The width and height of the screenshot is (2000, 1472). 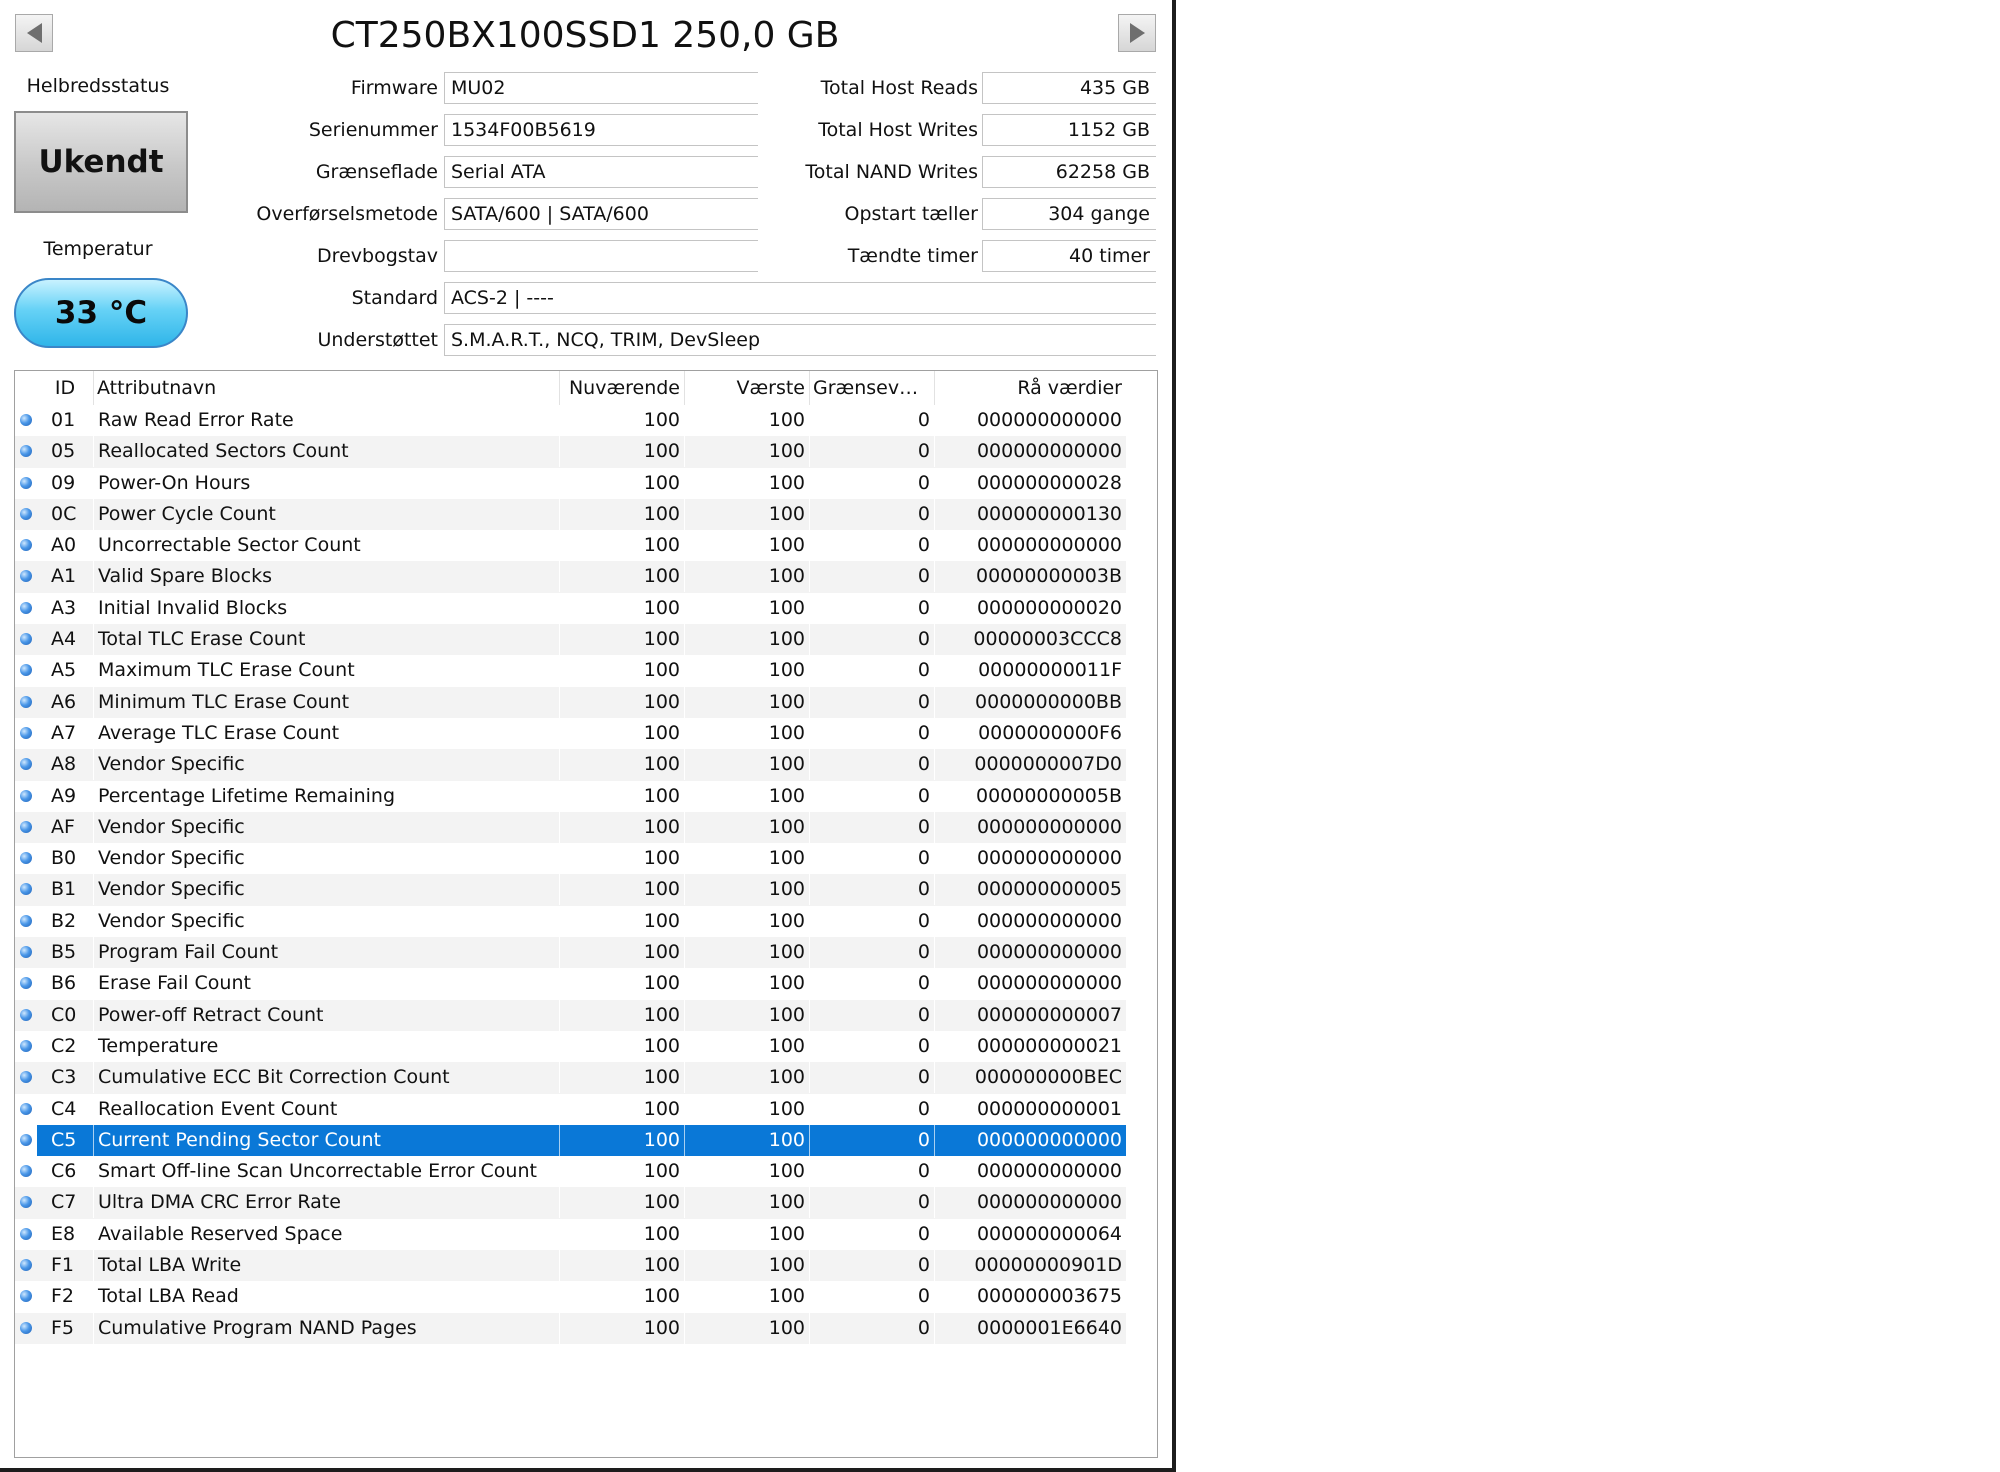 What do you see at coordinates (746, 388) in the screenshot?
I see `header-worst: Værste` at bounding box center [746, 388].